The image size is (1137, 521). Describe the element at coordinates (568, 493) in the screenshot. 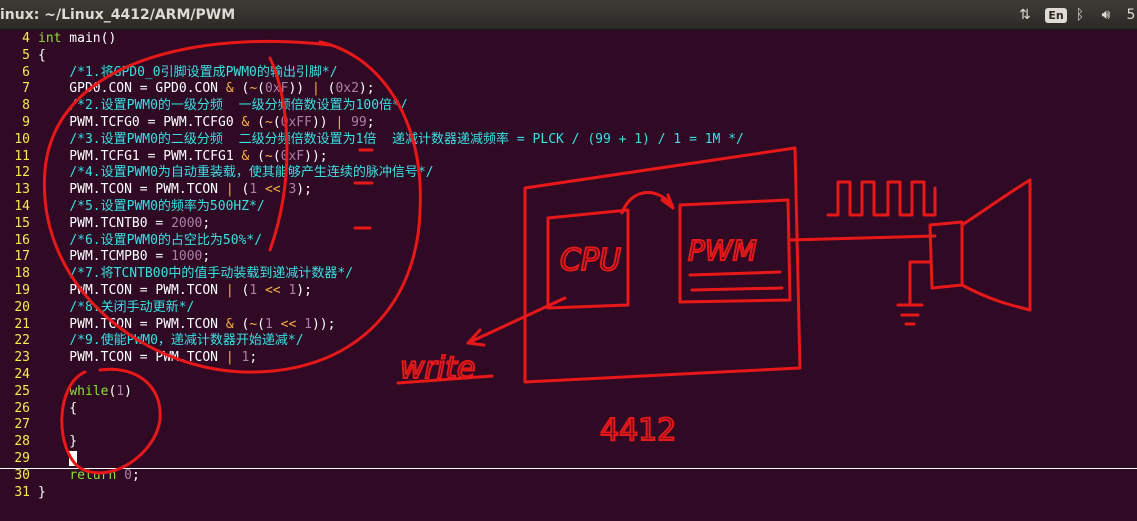

I see `code-line: 31}` at that location.